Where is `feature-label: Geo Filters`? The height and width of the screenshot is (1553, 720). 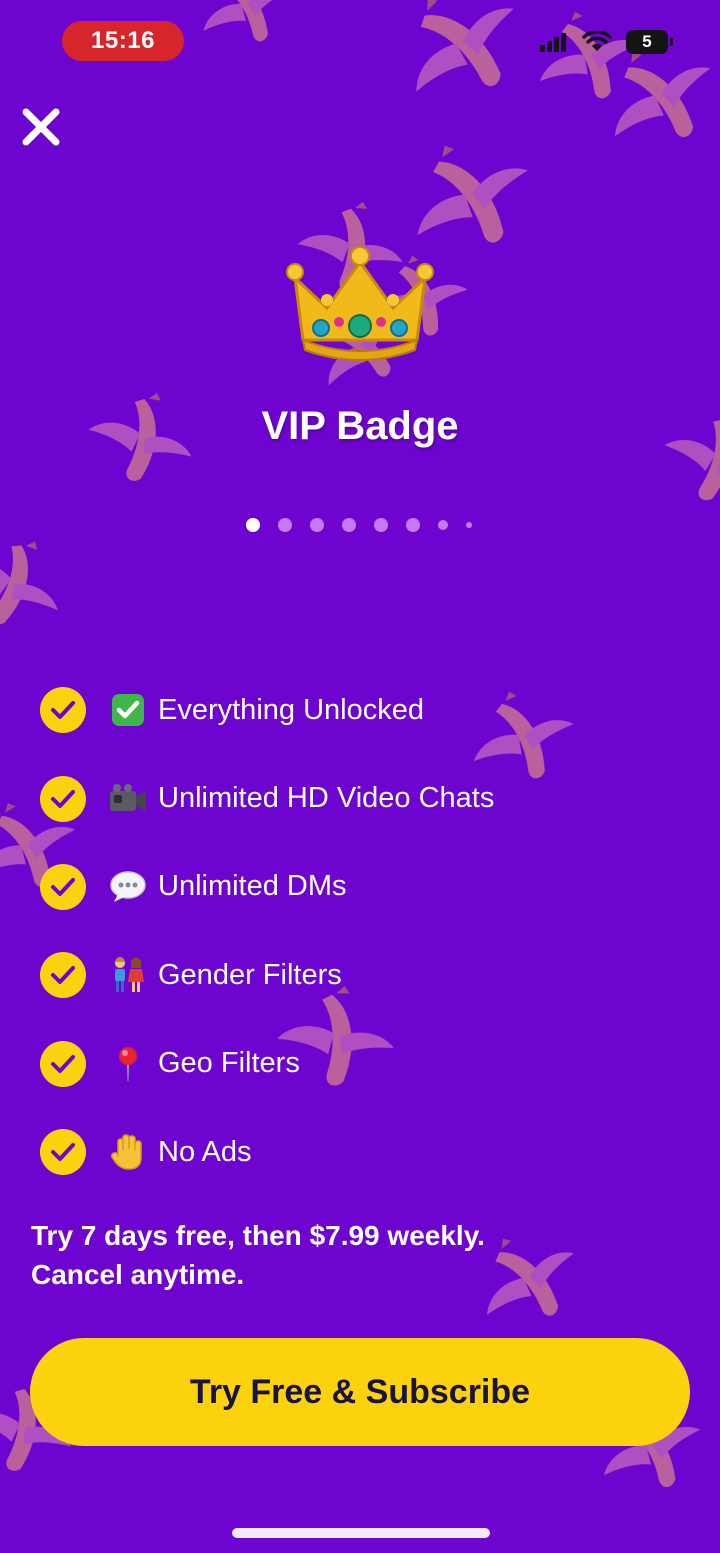 feature-label: Geo Filters is located at coordinates (229, 1063).